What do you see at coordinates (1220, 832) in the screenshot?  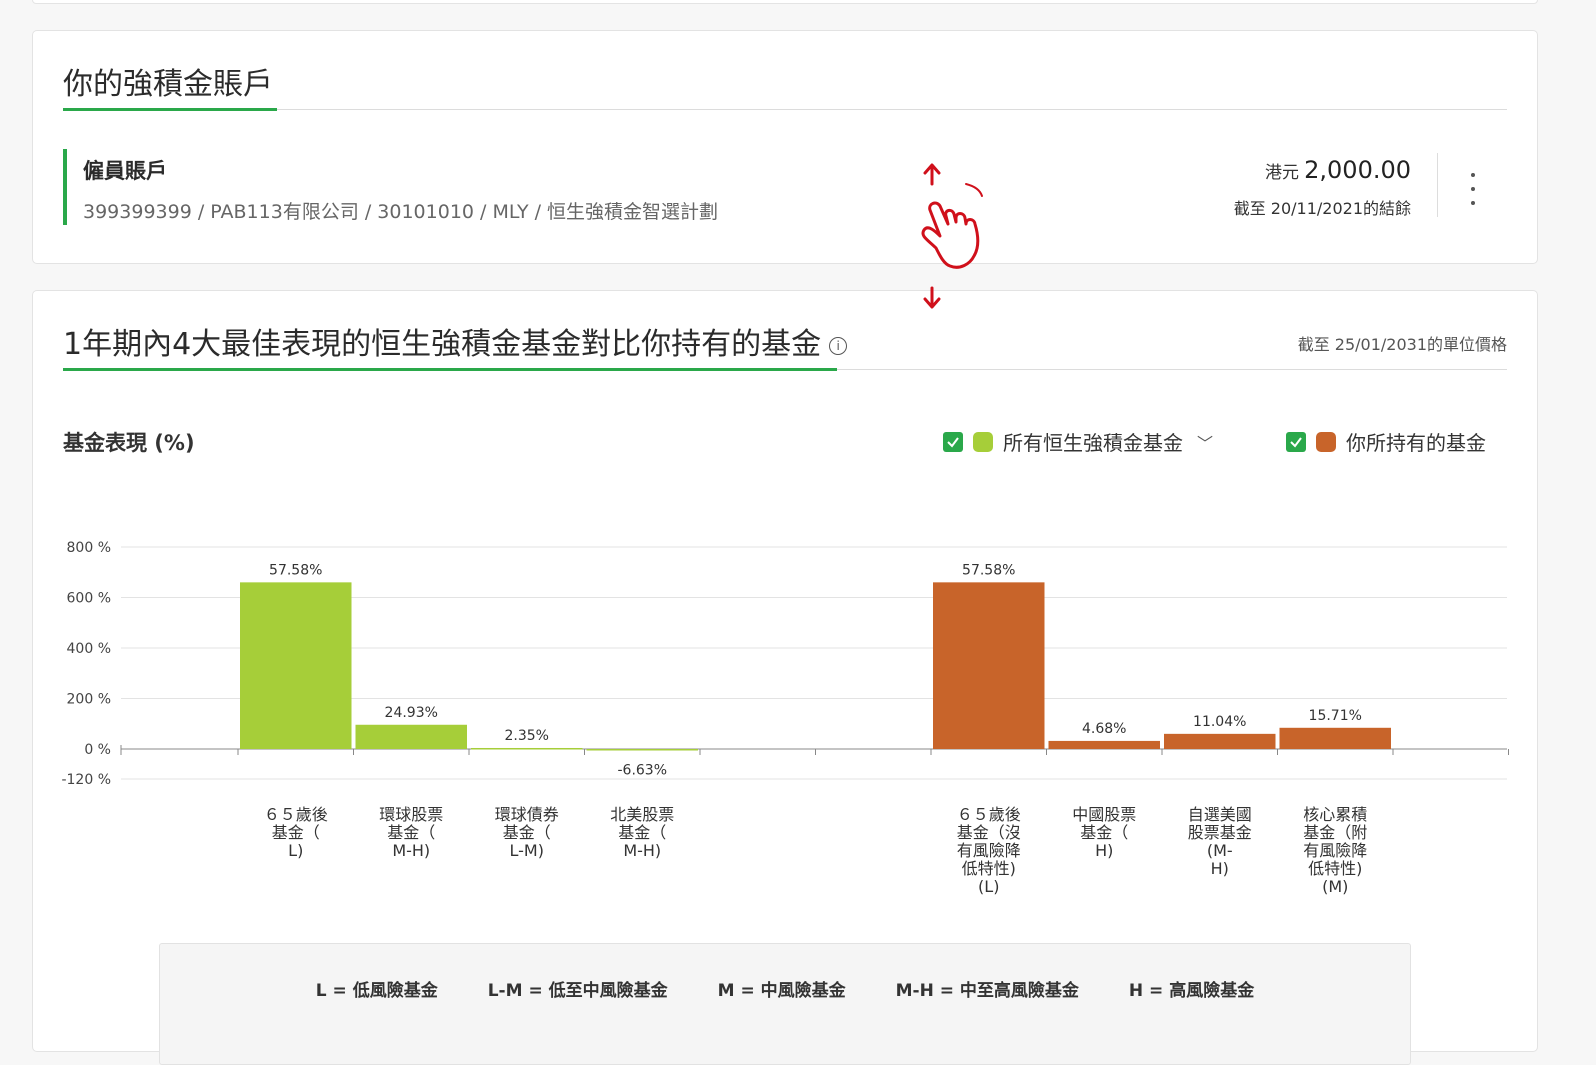 I see `x-category-label: 股票基金` at bounding box center [1220, 832].